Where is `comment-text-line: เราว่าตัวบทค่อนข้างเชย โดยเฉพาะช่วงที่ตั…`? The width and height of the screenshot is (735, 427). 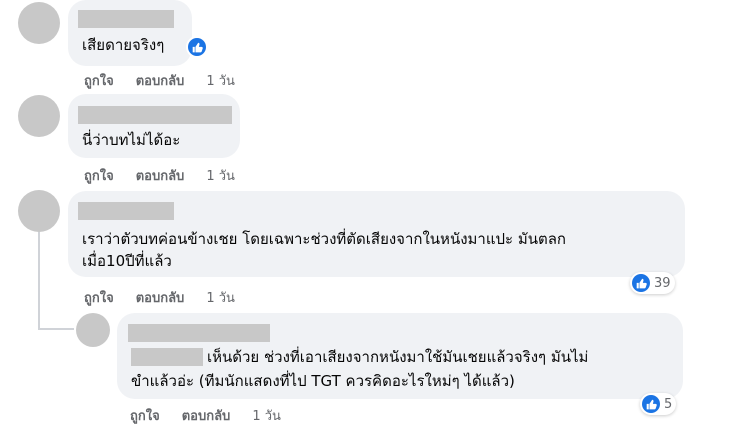
comment-text-line: เราว่าตัวบทค่อนข้างเชย โดยเฉพาะช่วงที่ตั… is located at coordinates (324, 239).